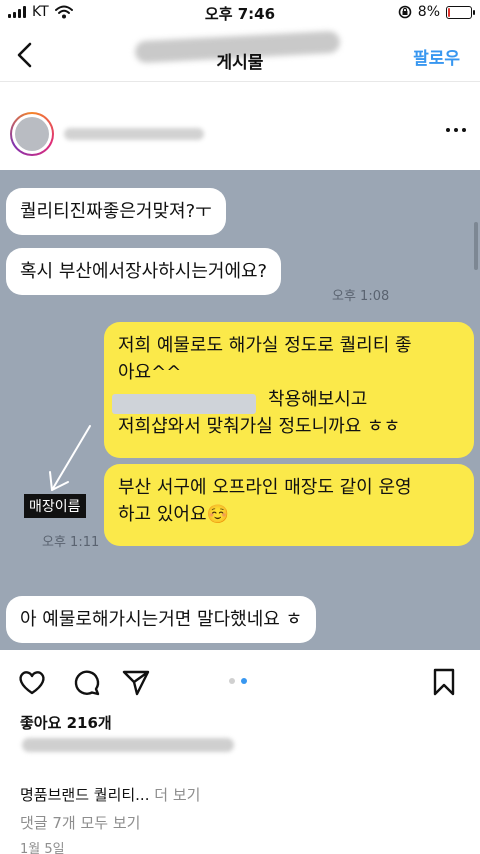 This screenshot has height=854, width=480. Describe the element at coordinates (32, 682) in the screenshot. I see `heart-icon` at that location.